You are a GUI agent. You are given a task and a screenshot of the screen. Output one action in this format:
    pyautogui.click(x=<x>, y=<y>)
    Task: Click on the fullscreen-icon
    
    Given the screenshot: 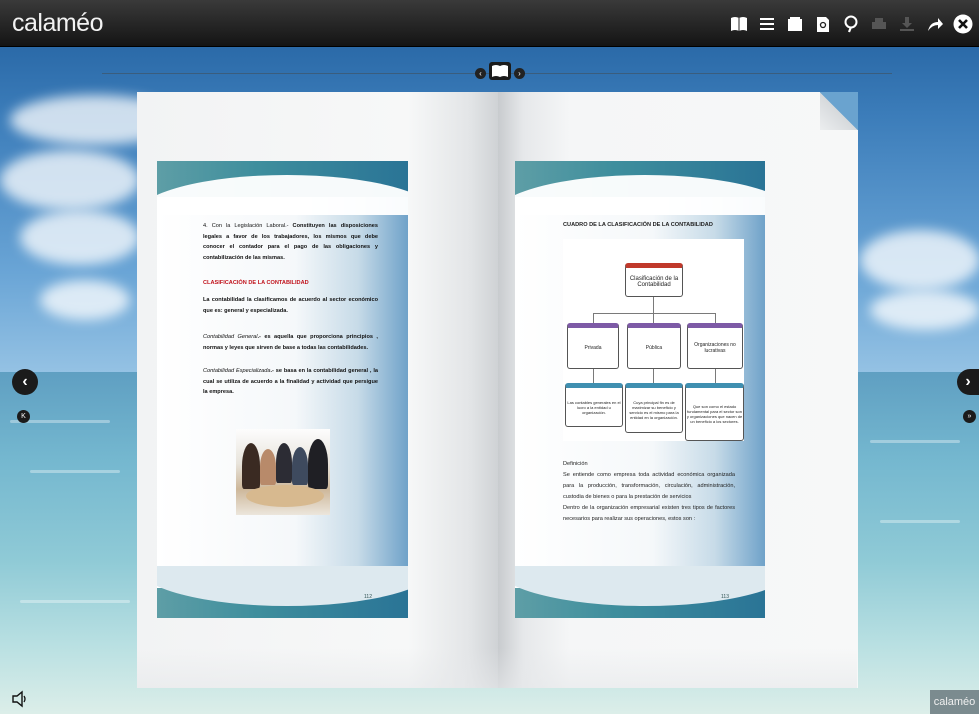 What is the action you would take?
    pyautogui.click(x=795, y=24)
    